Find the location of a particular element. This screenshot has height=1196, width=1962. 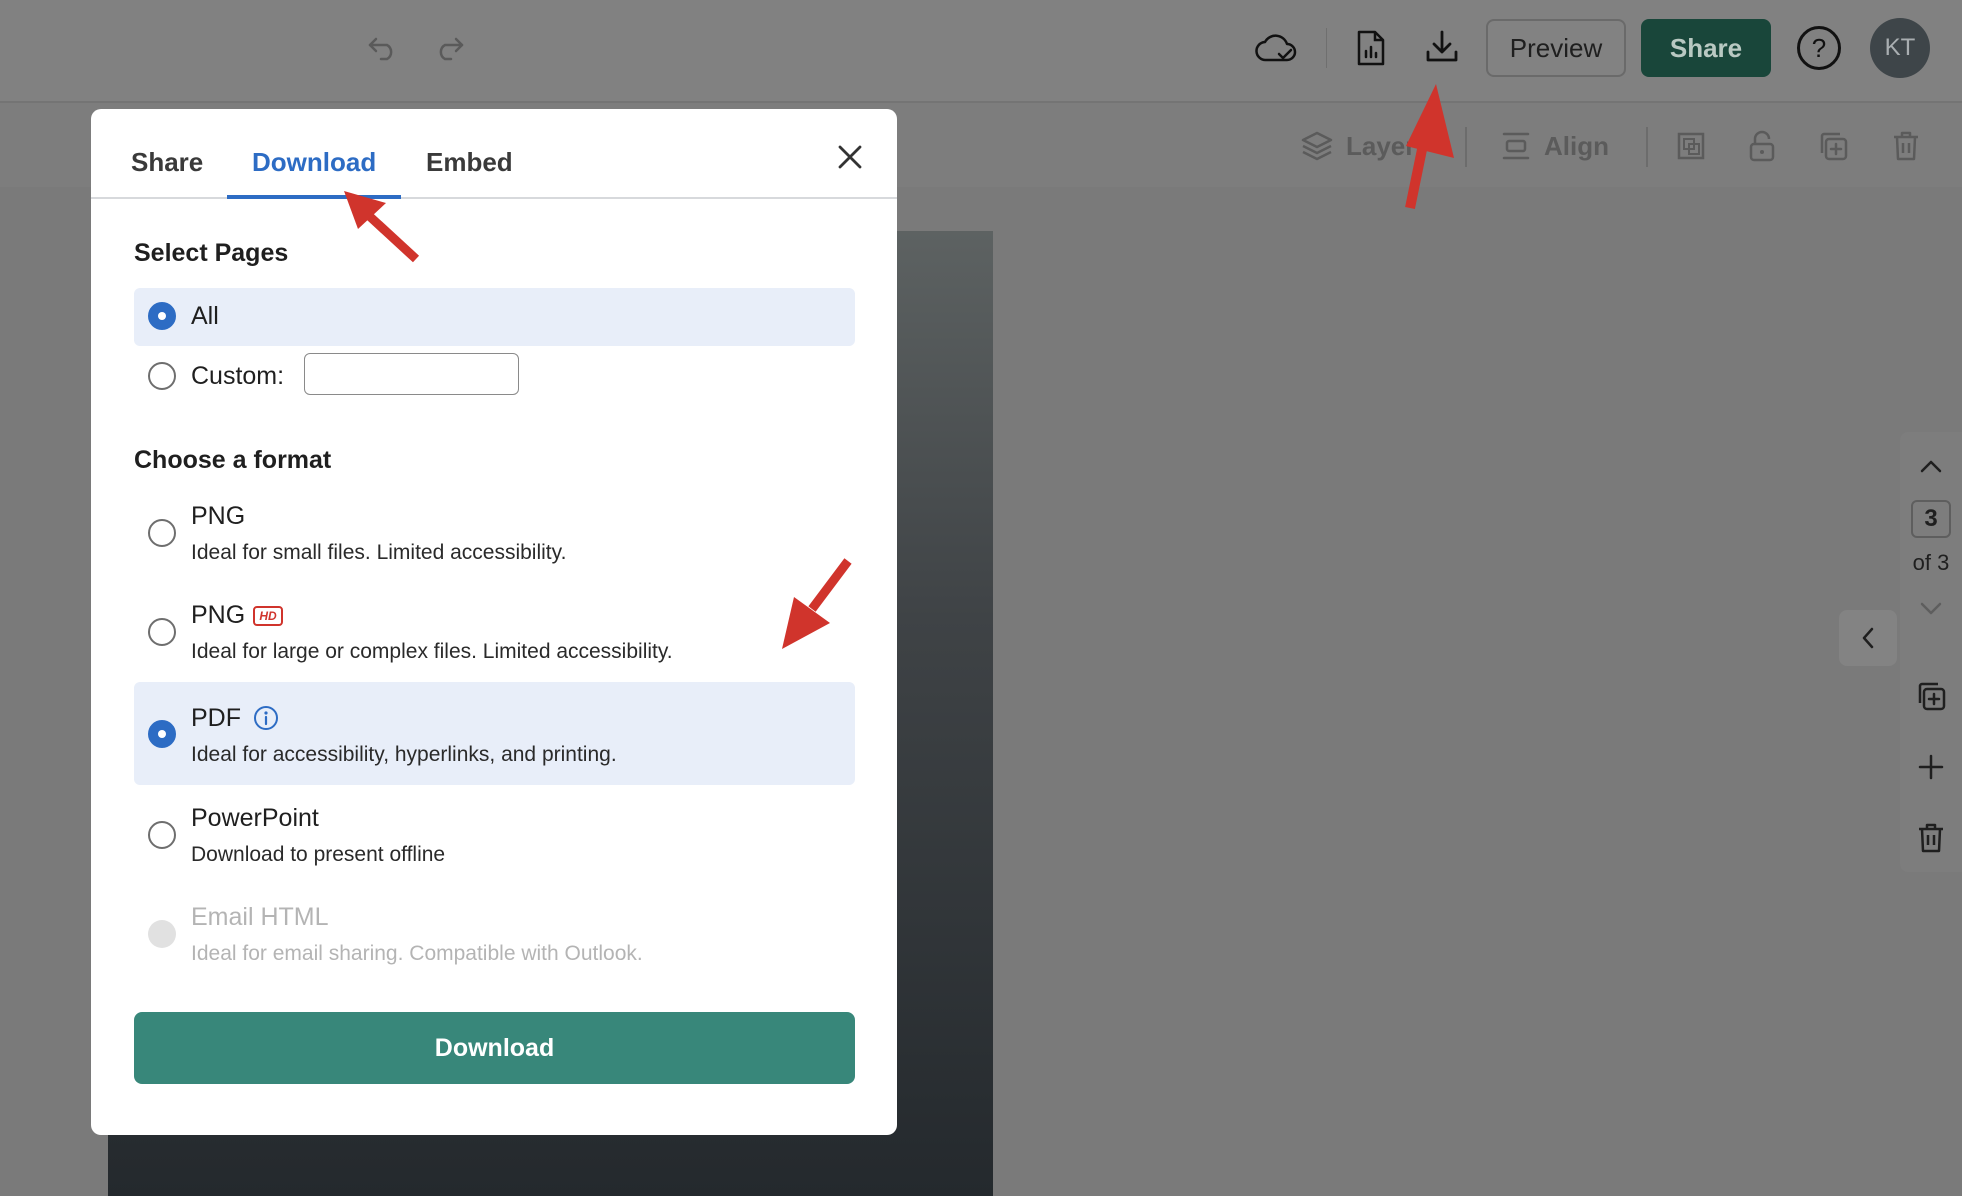

hd-badge: HD is located at coordinates (268, 616).